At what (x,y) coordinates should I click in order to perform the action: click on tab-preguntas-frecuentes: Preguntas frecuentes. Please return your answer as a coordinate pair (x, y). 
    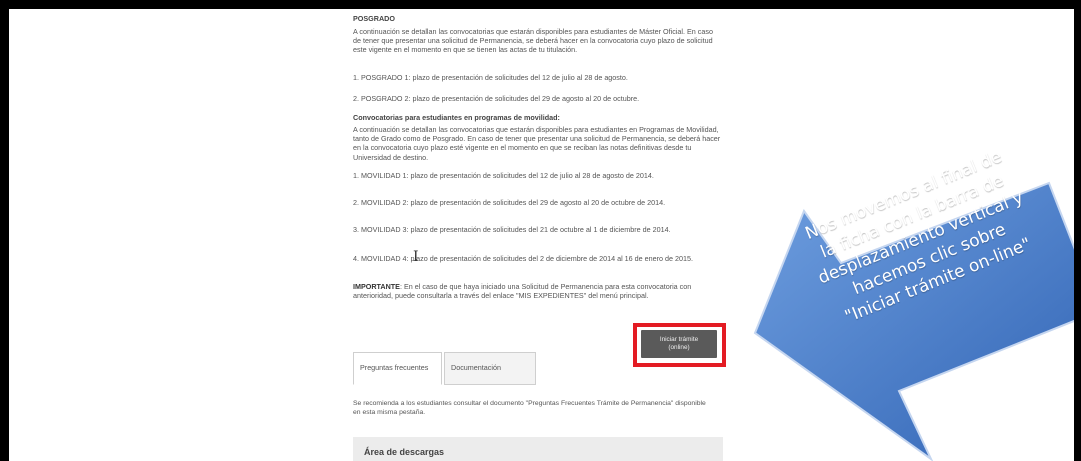
    Looking at the image, I should click on (397, 368).